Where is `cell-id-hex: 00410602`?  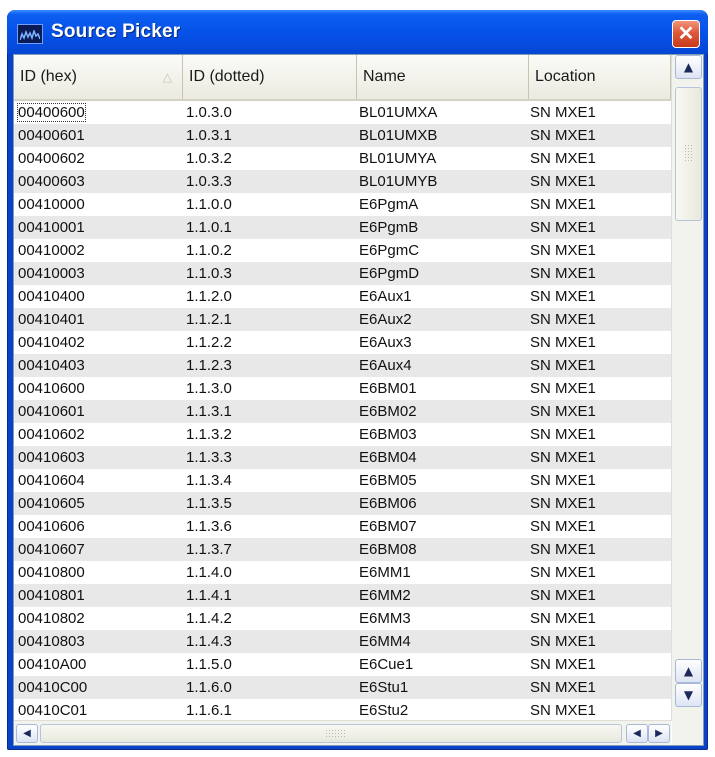
cell-id-hex: 00410602 is located at coordinates (51, 434).